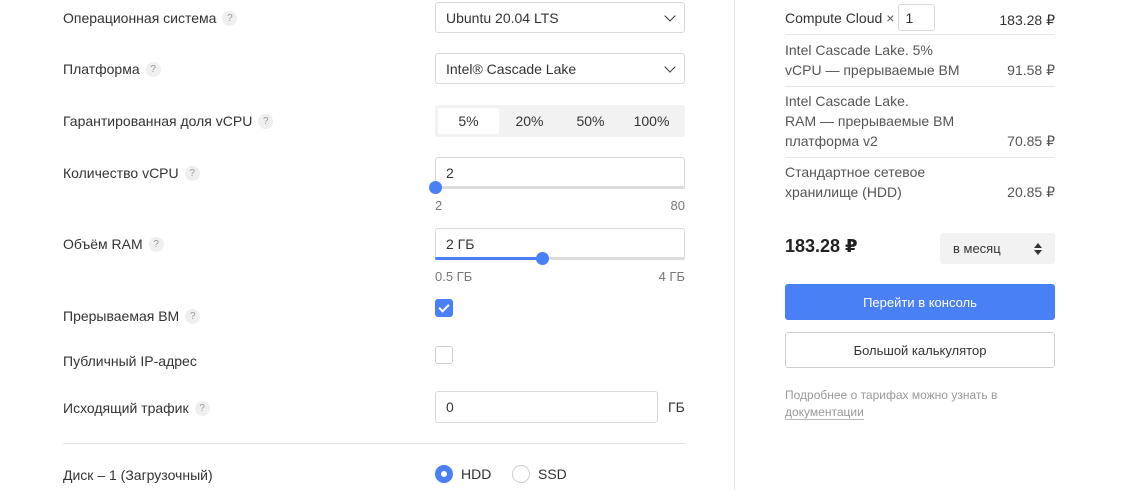 The image size is (1122, 490). What do you see at coordinates (977, 248) in the screenshot?
I see `period-select-value: в месяц` at bounding box center [977, 248].